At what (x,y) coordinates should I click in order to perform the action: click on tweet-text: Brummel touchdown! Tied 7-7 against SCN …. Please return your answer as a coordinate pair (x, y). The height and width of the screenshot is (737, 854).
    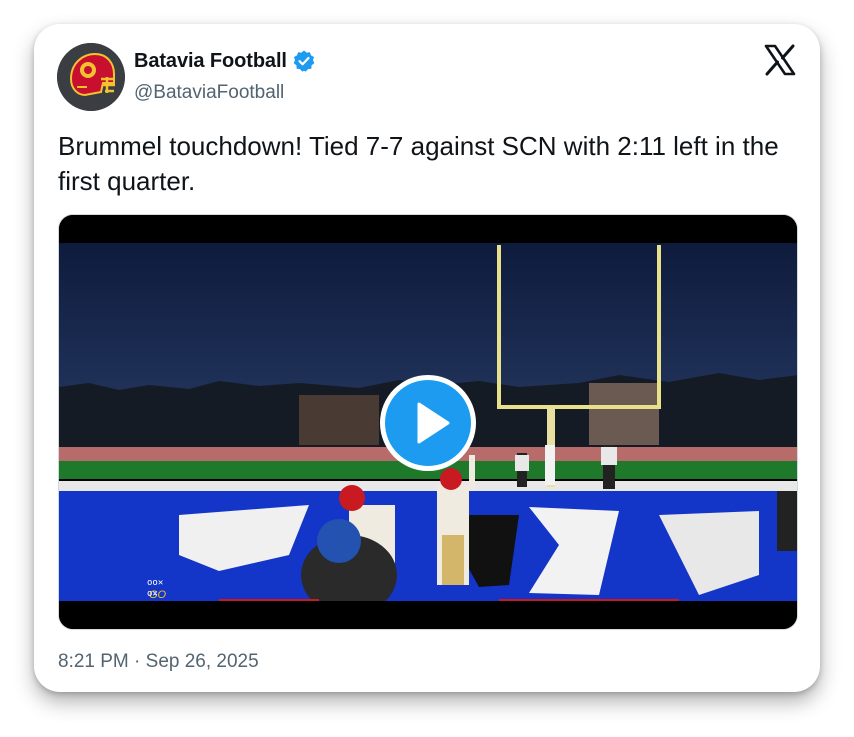
    Looking at the image, I should click on (418, 163).